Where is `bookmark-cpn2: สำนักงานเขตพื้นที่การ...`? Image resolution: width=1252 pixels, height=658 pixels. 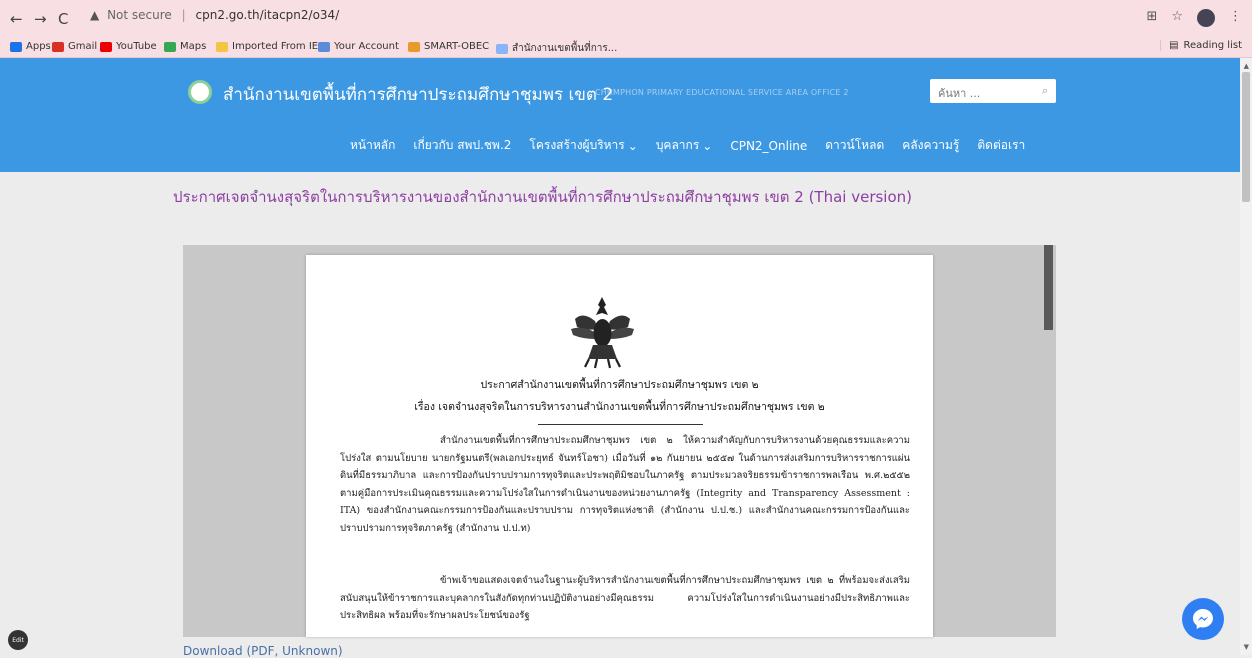 bookmark-cpn2: สำนักงานเขตพื้นที่การ... is located at coordinates (556, 48).